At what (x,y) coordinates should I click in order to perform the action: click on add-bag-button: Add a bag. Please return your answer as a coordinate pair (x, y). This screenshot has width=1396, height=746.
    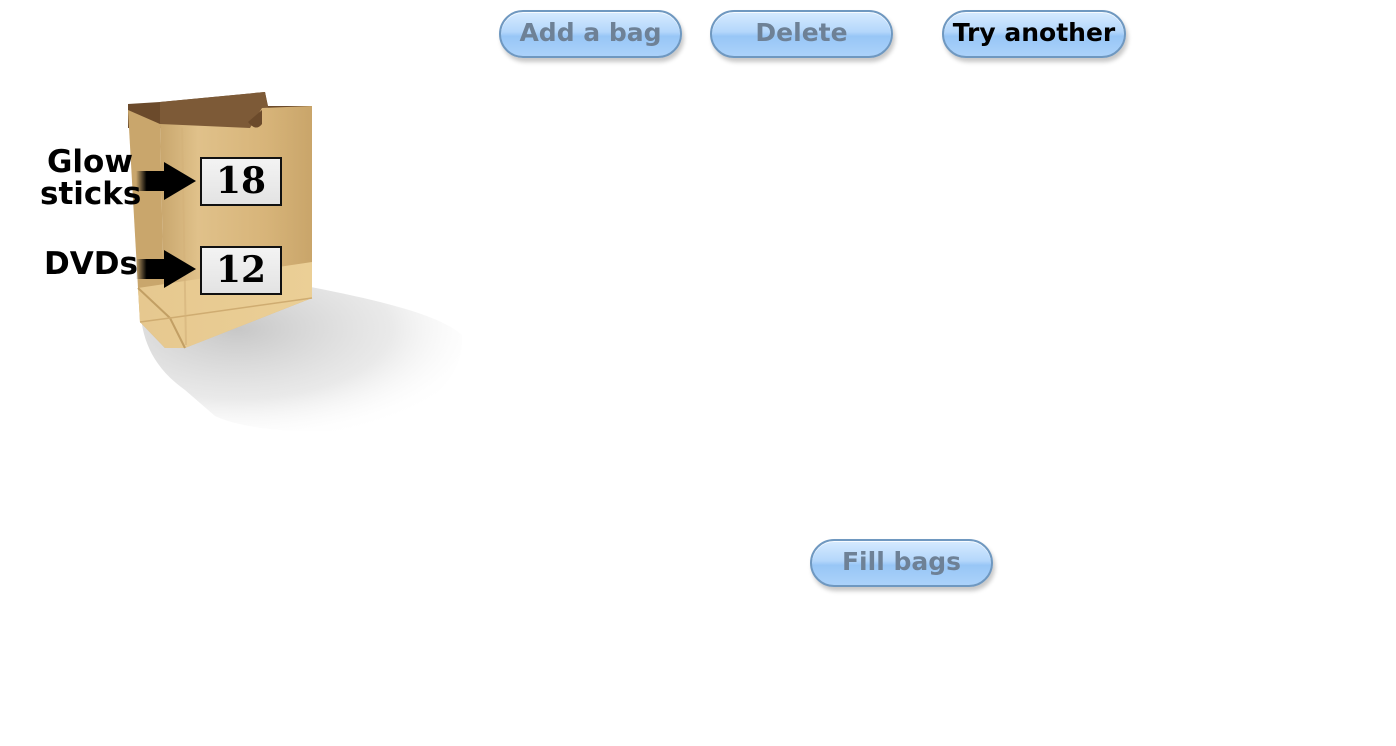
    Looking at the image, I should click on (590, 34).